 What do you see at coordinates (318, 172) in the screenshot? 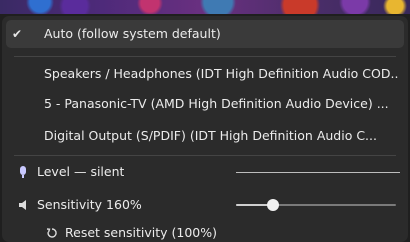
I see `level-meter` at bounding box center [318, 172].